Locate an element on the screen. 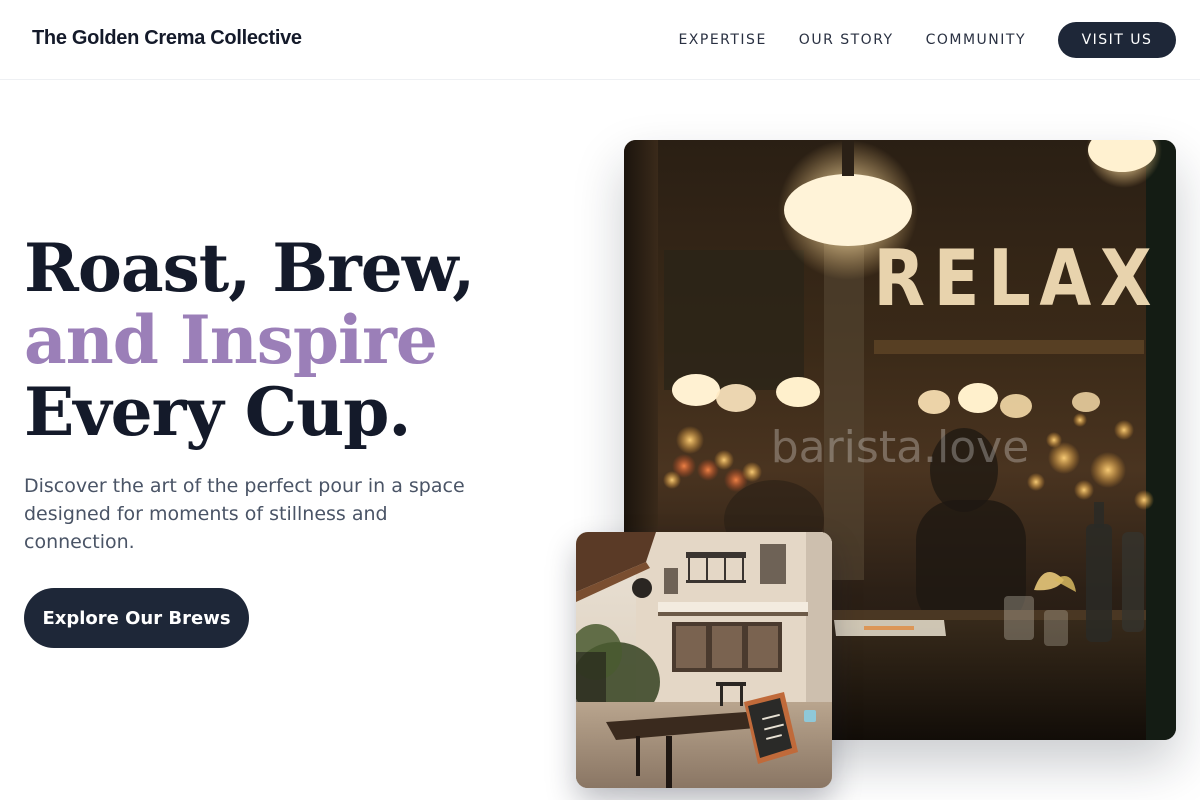  svg-text: RELAX is located at coordinates (1016, 278).